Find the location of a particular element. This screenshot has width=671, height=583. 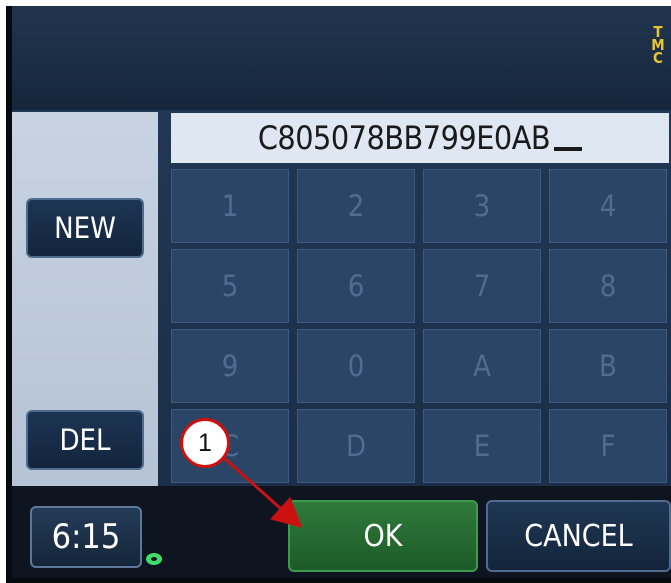

keypad-key: 9 is located at coordinates (230, 366).